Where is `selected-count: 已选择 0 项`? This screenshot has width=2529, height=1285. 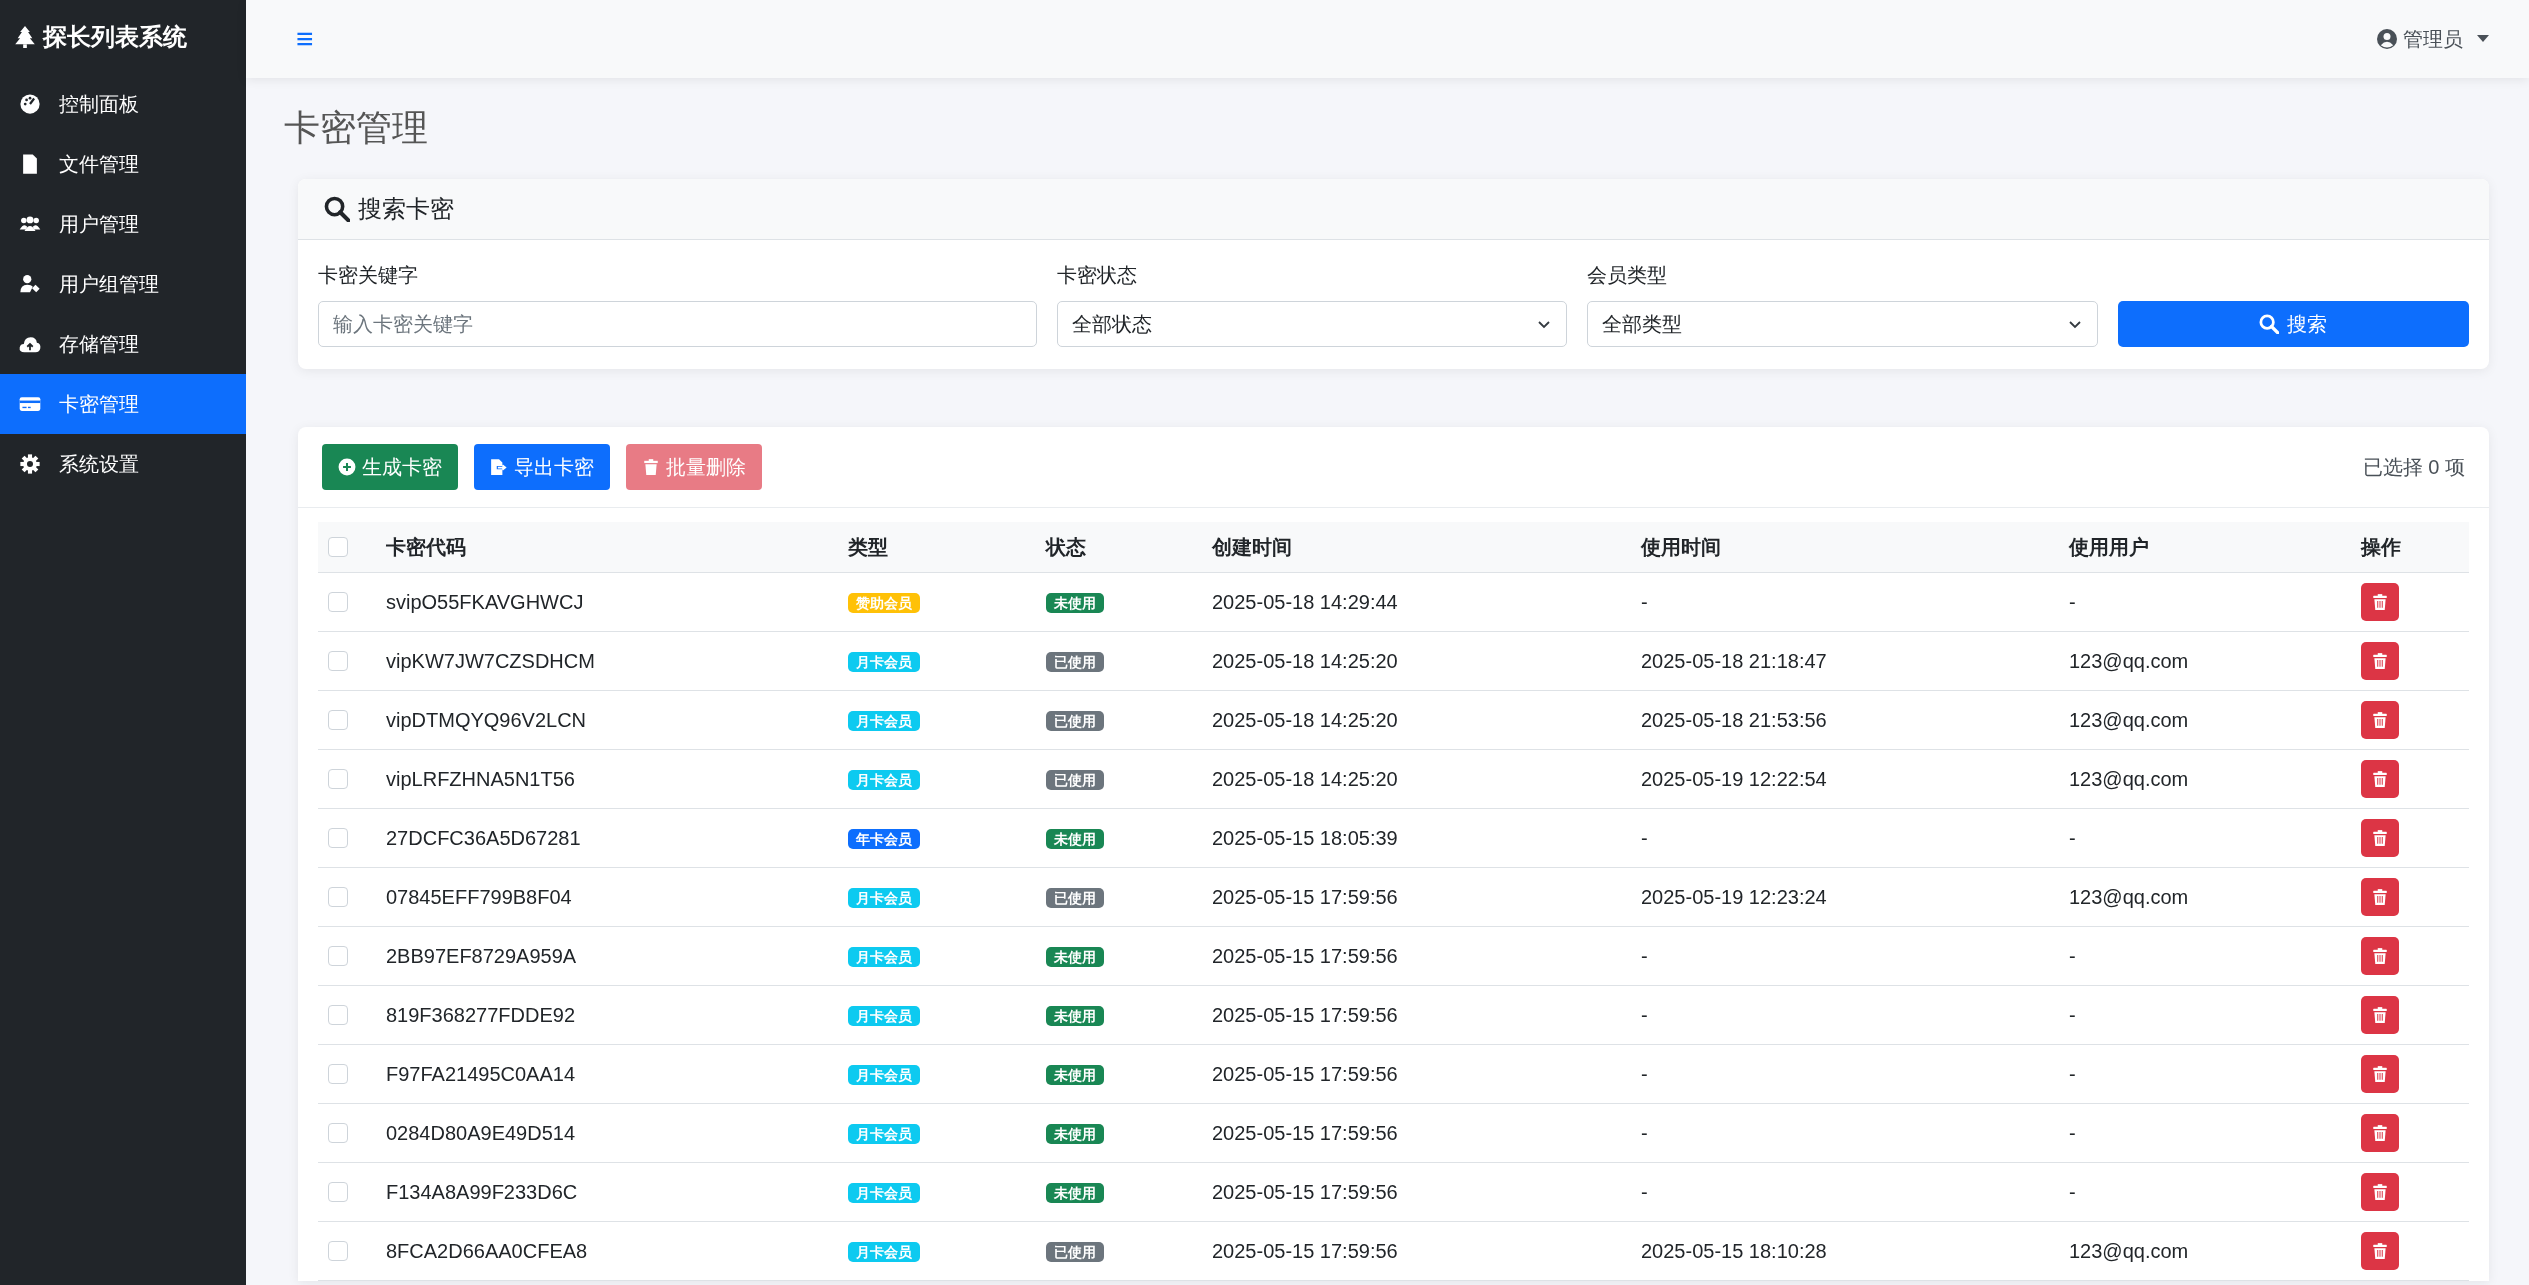
selected-count: 已选择 0 项 is located at coordinates (2413, 467).